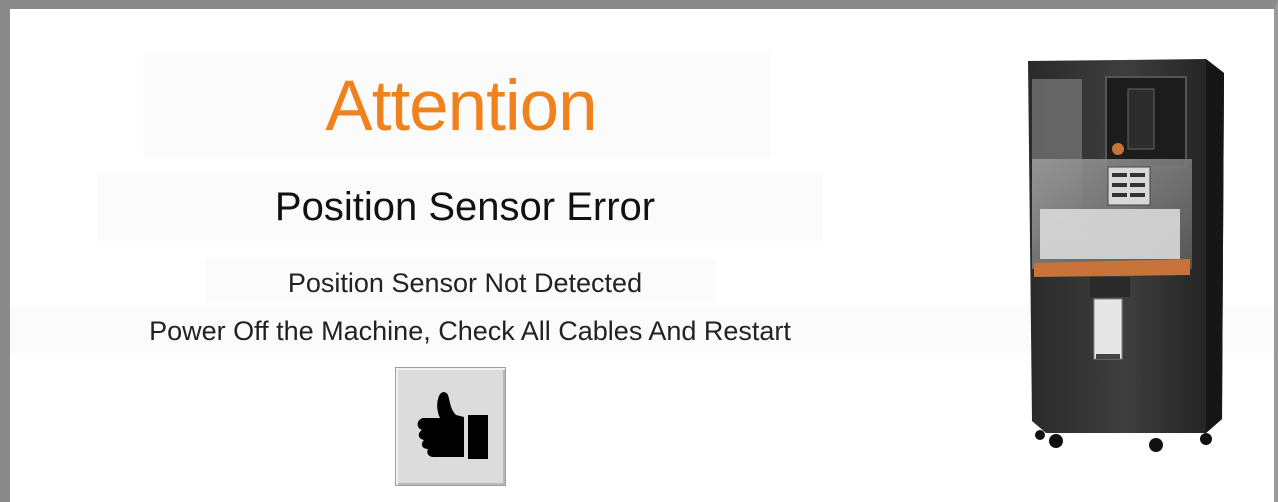 The width and height of the screenshot is (1278, 502). I want to click on acknowledge-button, so click(450, 426).